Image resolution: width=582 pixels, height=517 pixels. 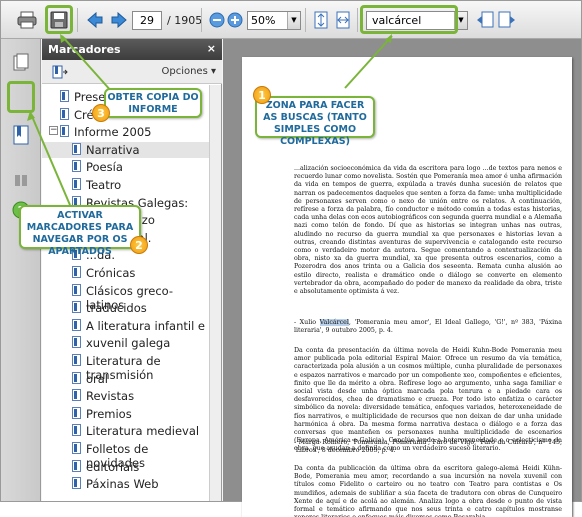 What do you see at coordinates (262, 95) in the screenshot?
I see `callout-badge: 1` at bounding box center [262, 95].